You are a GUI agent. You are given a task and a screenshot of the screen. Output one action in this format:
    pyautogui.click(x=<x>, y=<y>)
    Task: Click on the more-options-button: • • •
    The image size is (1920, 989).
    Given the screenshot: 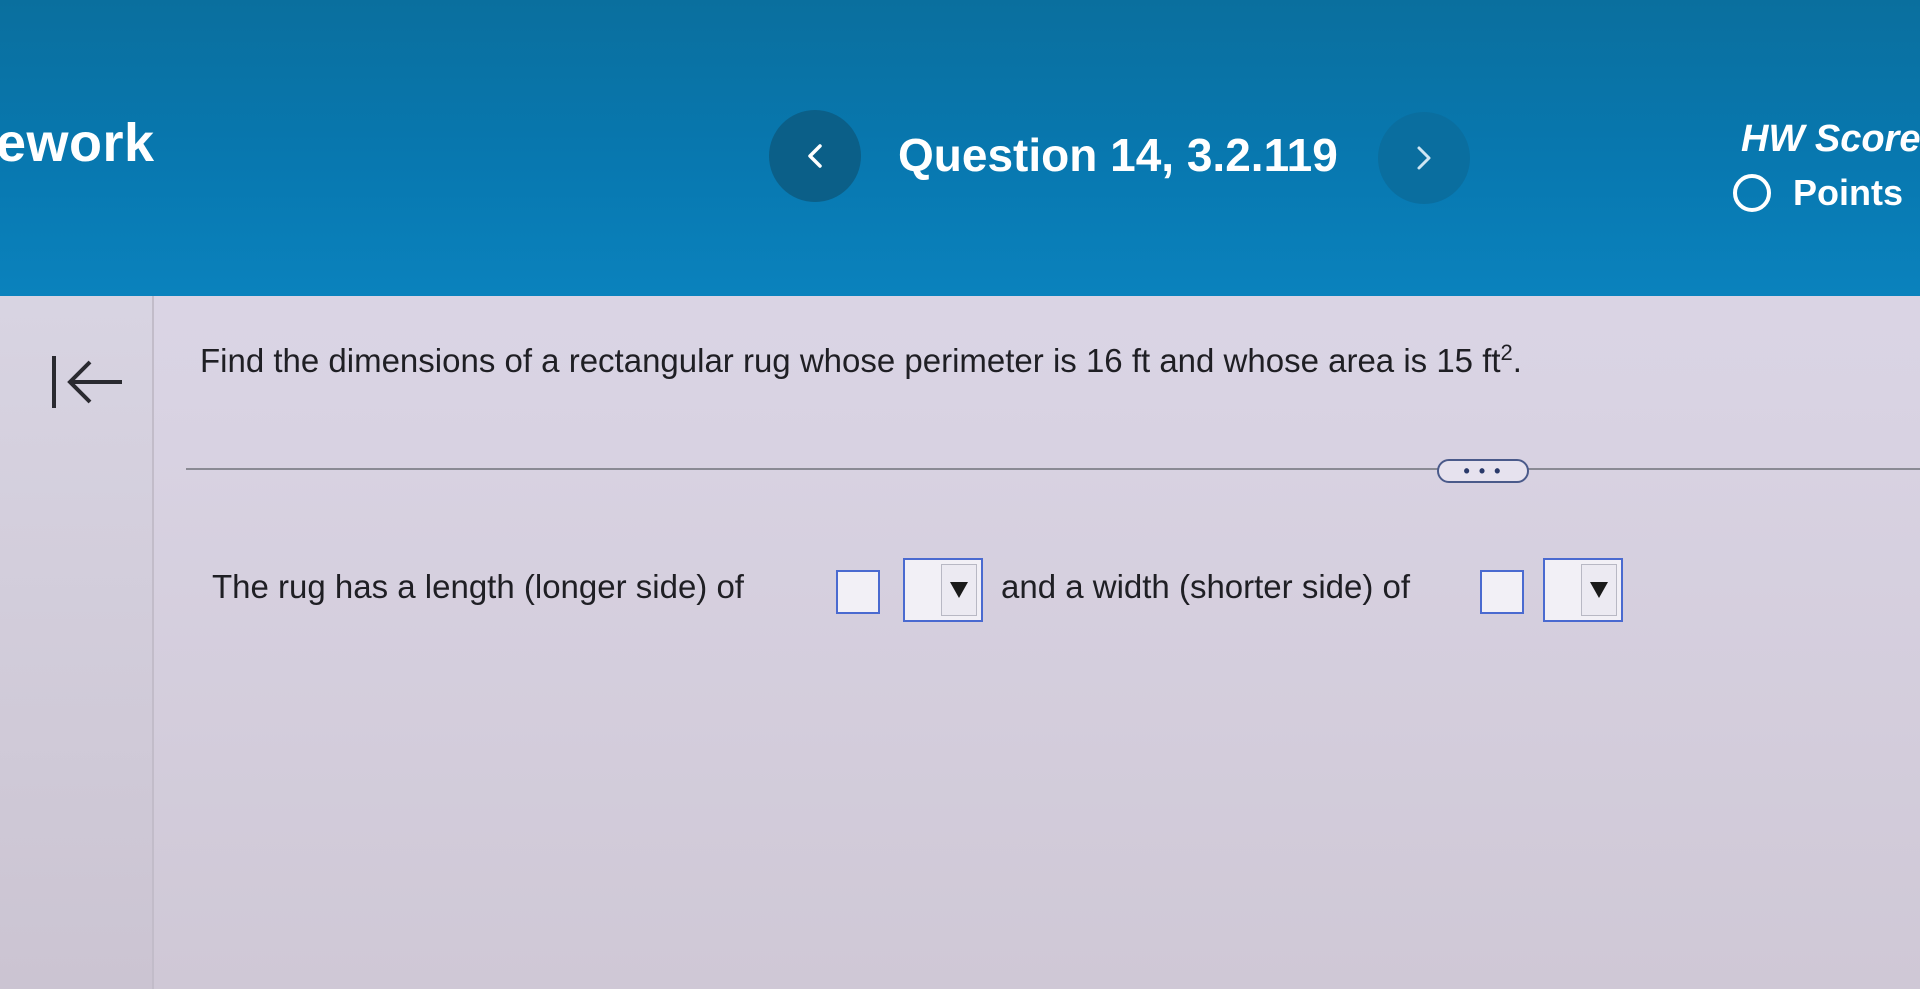 What is the action you would take?
    pyautogui.click(x=1483, y=471)
    